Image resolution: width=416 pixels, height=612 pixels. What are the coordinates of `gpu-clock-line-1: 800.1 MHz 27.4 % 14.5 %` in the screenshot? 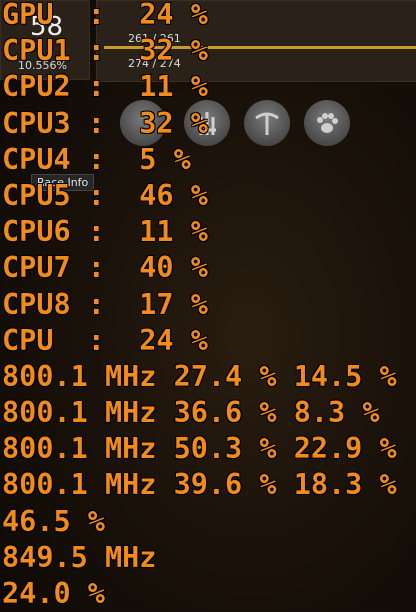 It's located at (199, 376).